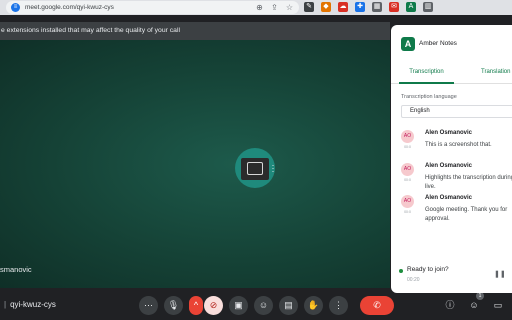 The image size is (512, 320). Describe the element at coordinates (343, 7) in the screenshot. I see `cloud-extension-icon: ☁` at that location.